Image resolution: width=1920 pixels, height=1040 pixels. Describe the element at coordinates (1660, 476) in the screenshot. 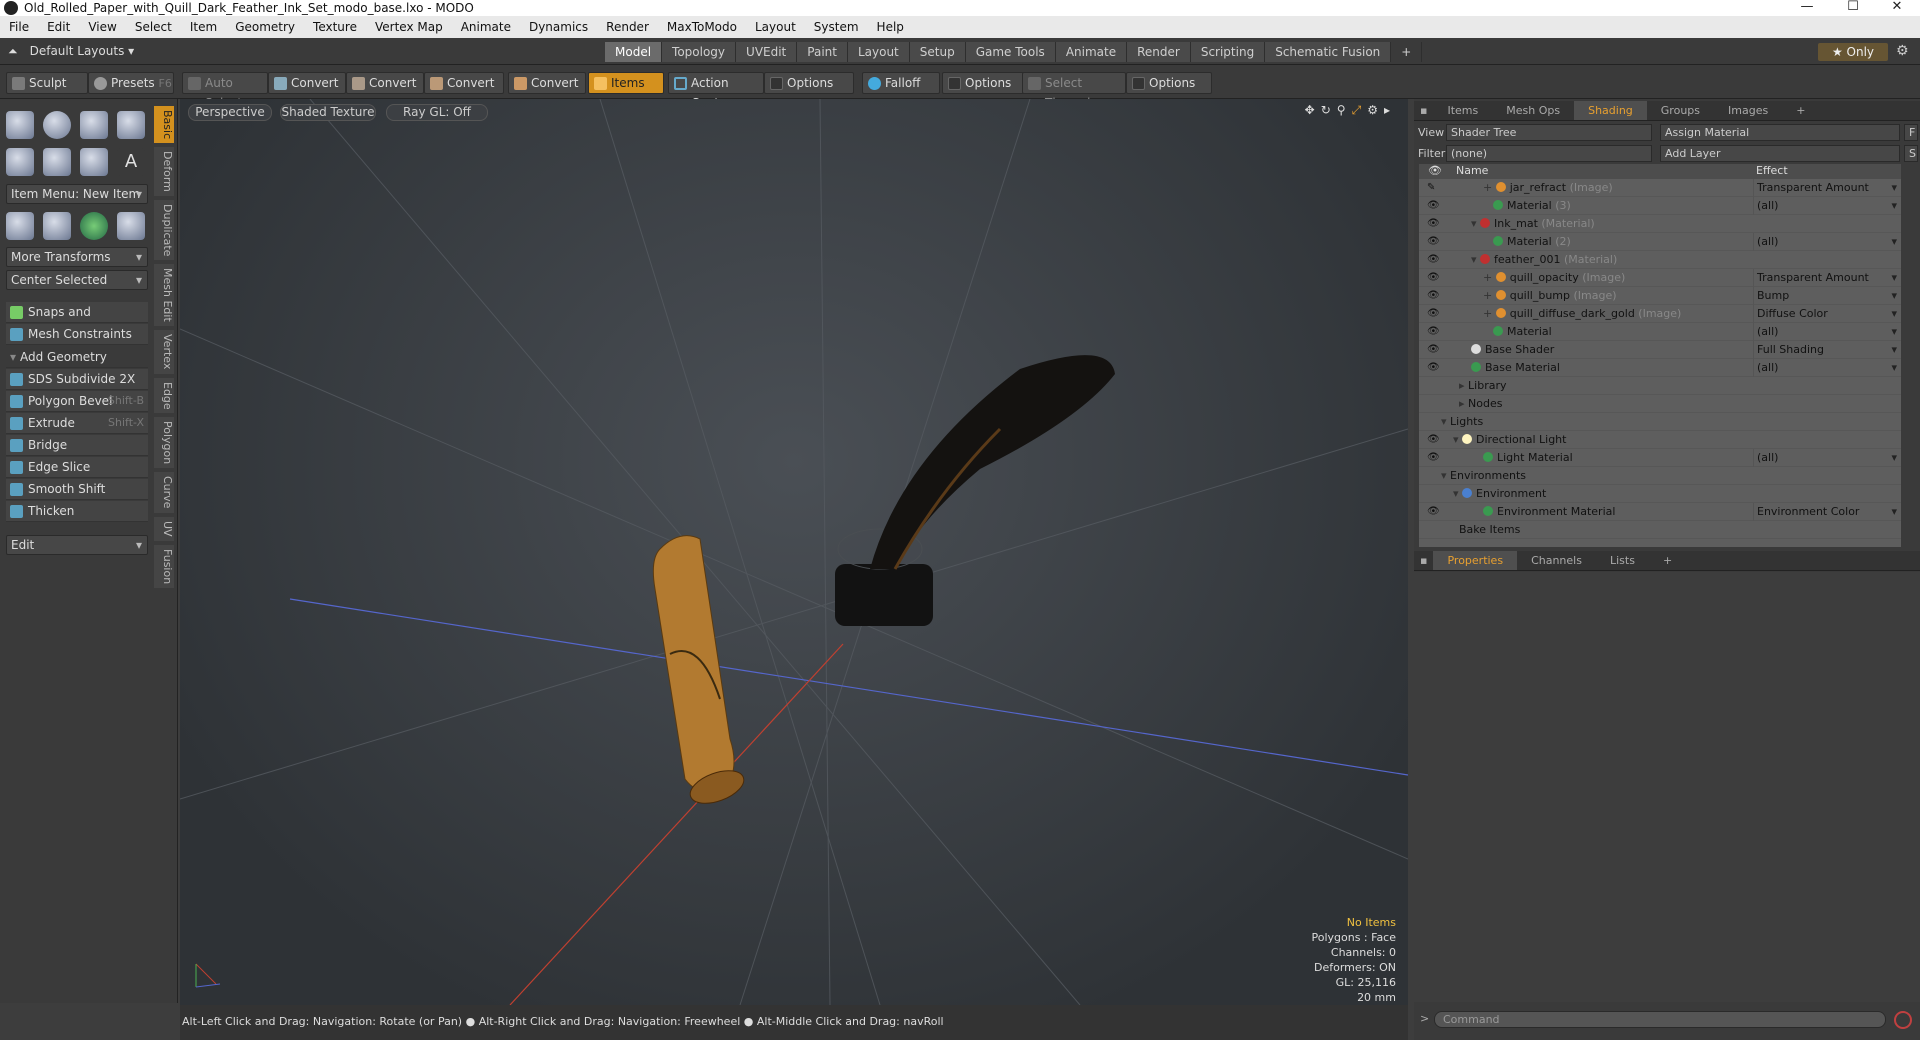

I see `tree-row: ▾ Environments` at that location.